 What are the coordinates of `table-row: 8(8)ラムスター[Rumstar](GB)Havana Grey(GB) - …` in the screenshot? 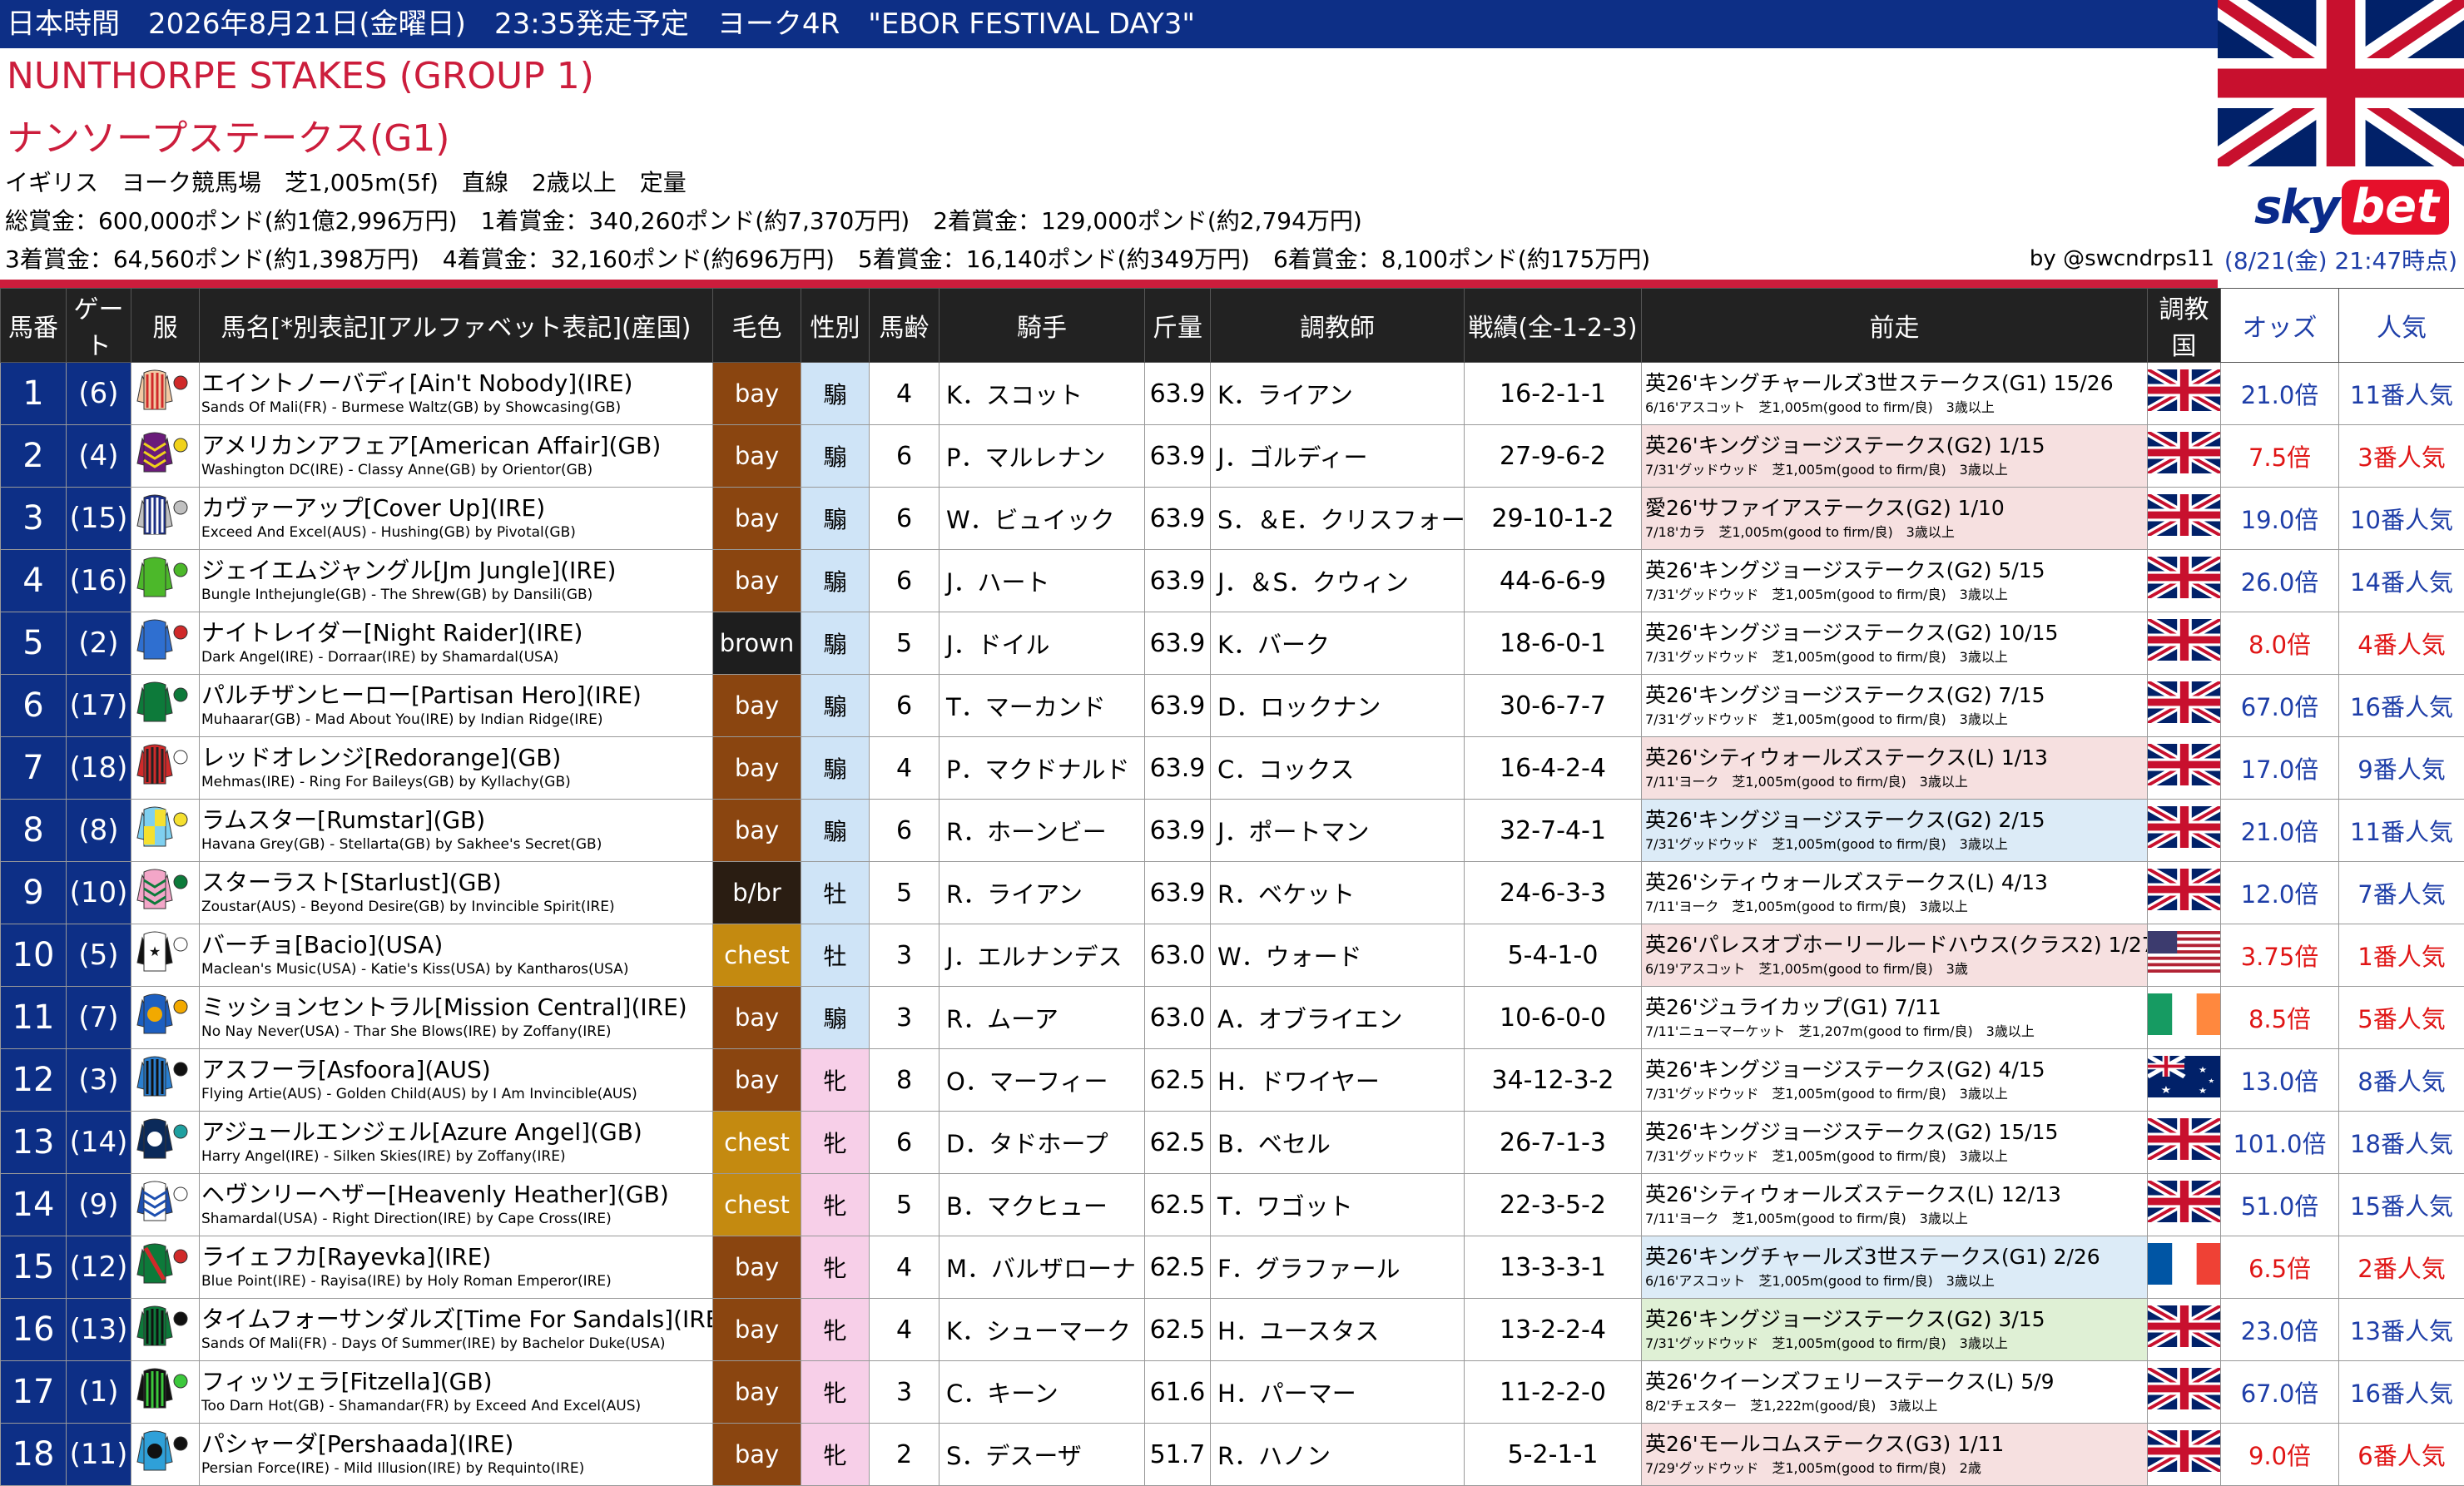 It's located at (1232, 831).